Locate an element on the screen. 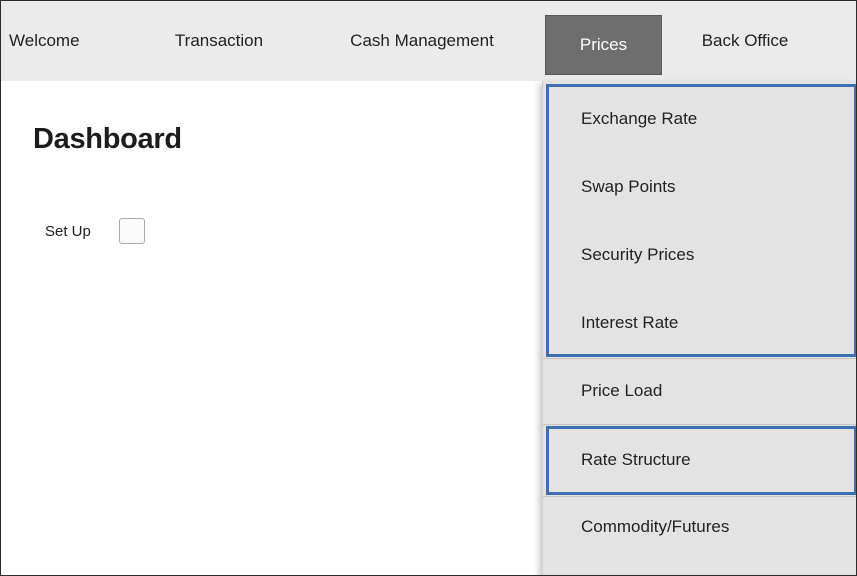  menu-item-label: Exchange Rate is located at coordinates (639, 118).